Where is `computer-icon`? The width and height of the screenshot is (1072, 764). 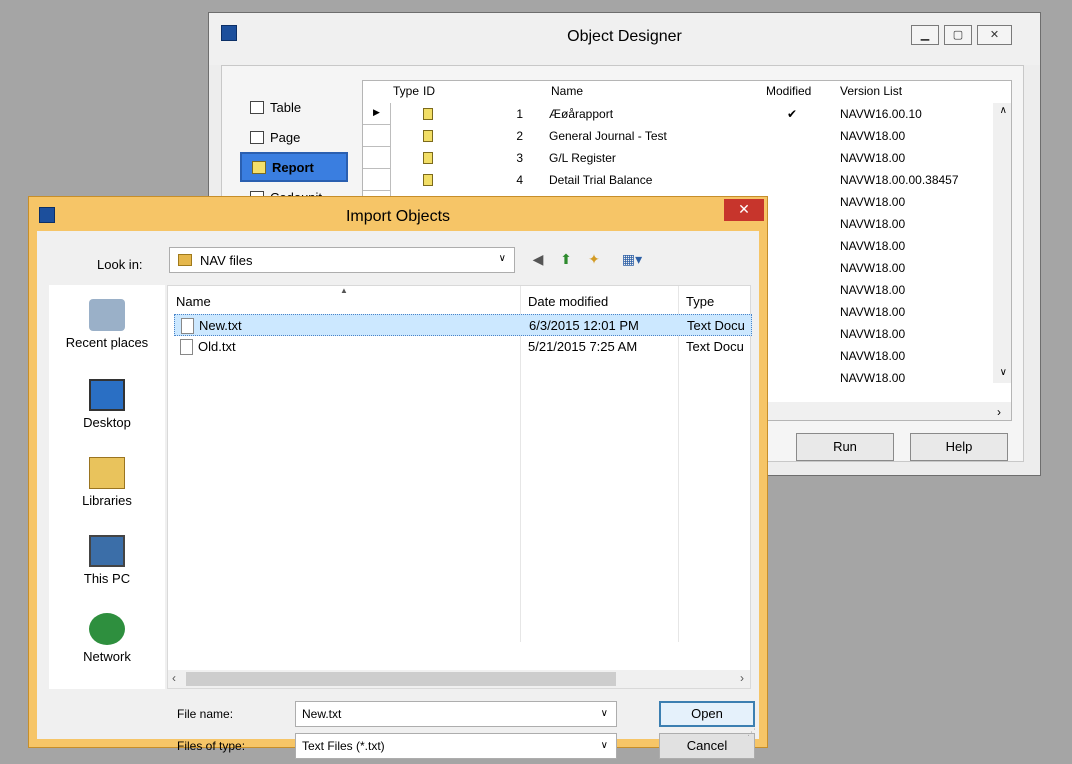 computer-icon is located at coordinates (107, 551).